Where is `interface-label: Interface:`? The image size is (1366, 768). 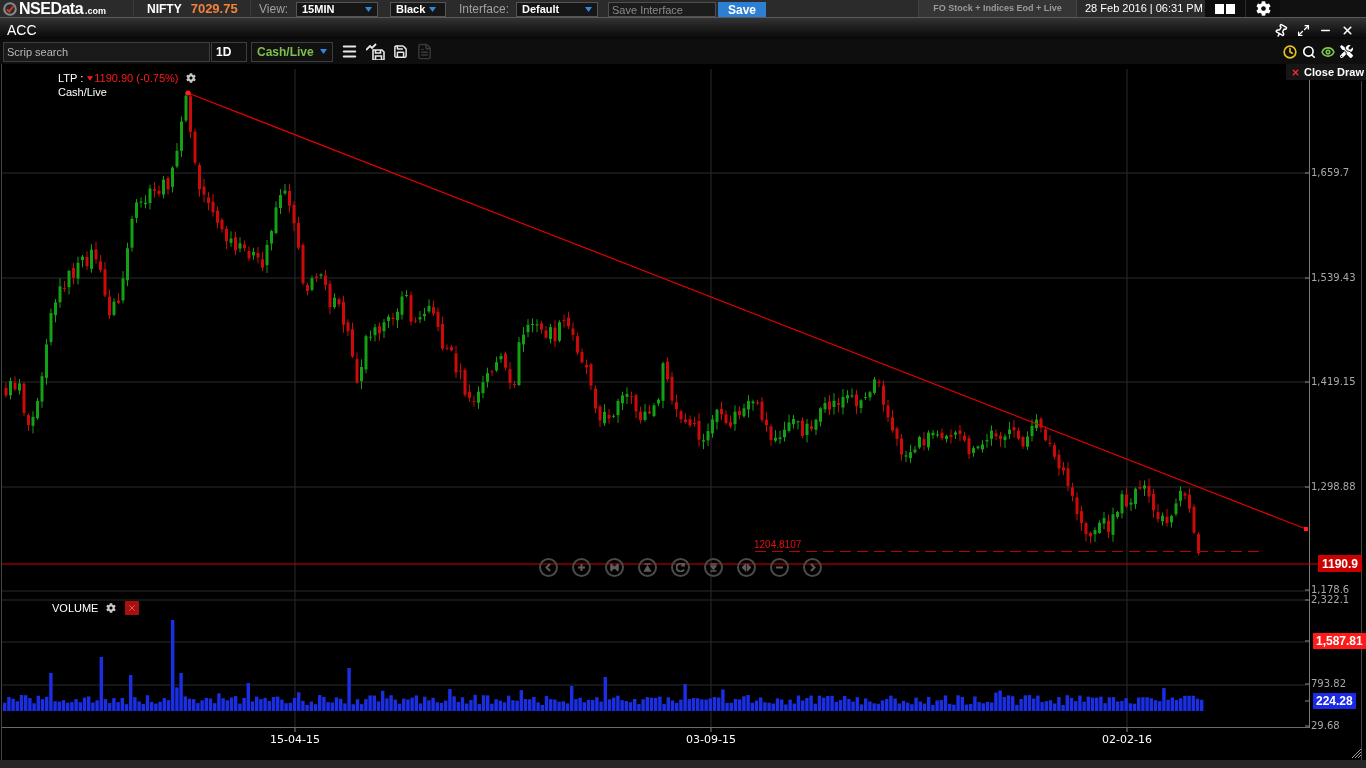 interface-label: Interface: is located at coordinates (484, 8).